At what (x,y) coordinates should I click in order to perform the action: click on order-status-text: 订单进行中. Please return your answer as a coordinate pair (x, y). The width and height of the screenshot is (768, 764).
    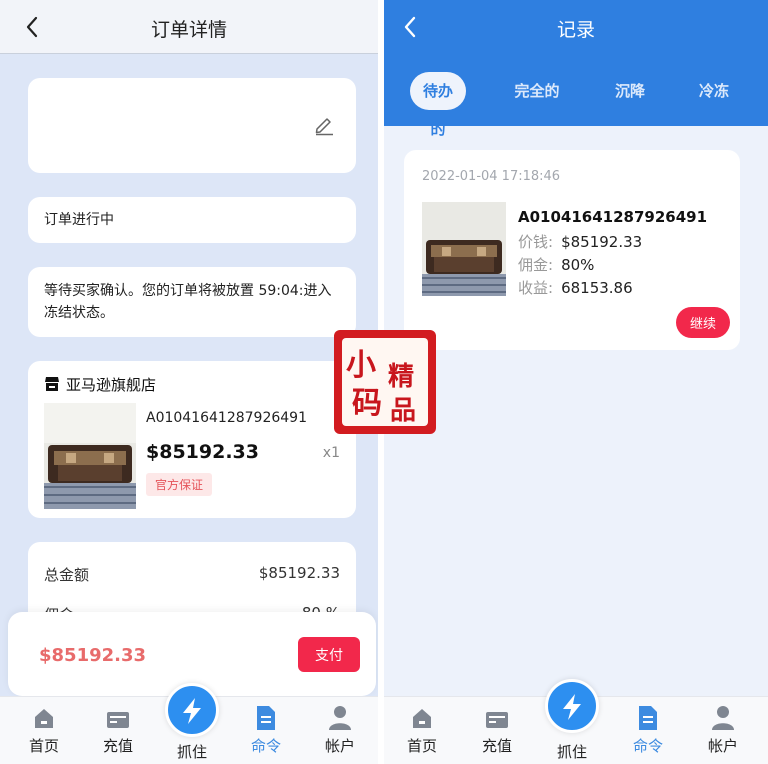
    Looking at the image, I should click on (79, 220).